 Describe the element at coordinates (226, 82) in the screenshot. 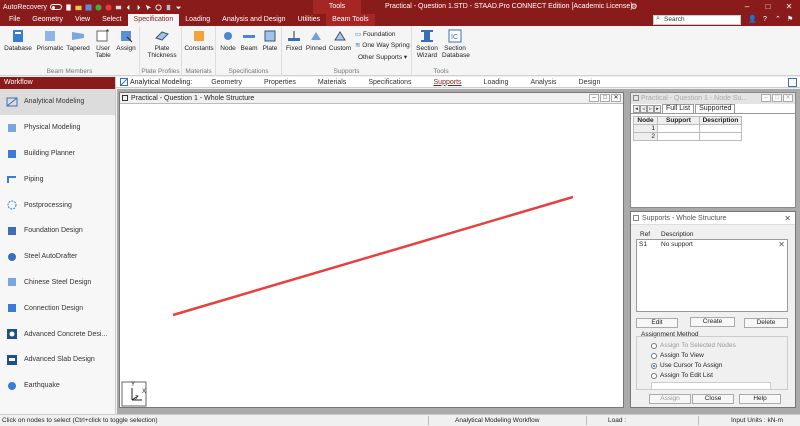

I see `page-geometry: Geometry` at that location.